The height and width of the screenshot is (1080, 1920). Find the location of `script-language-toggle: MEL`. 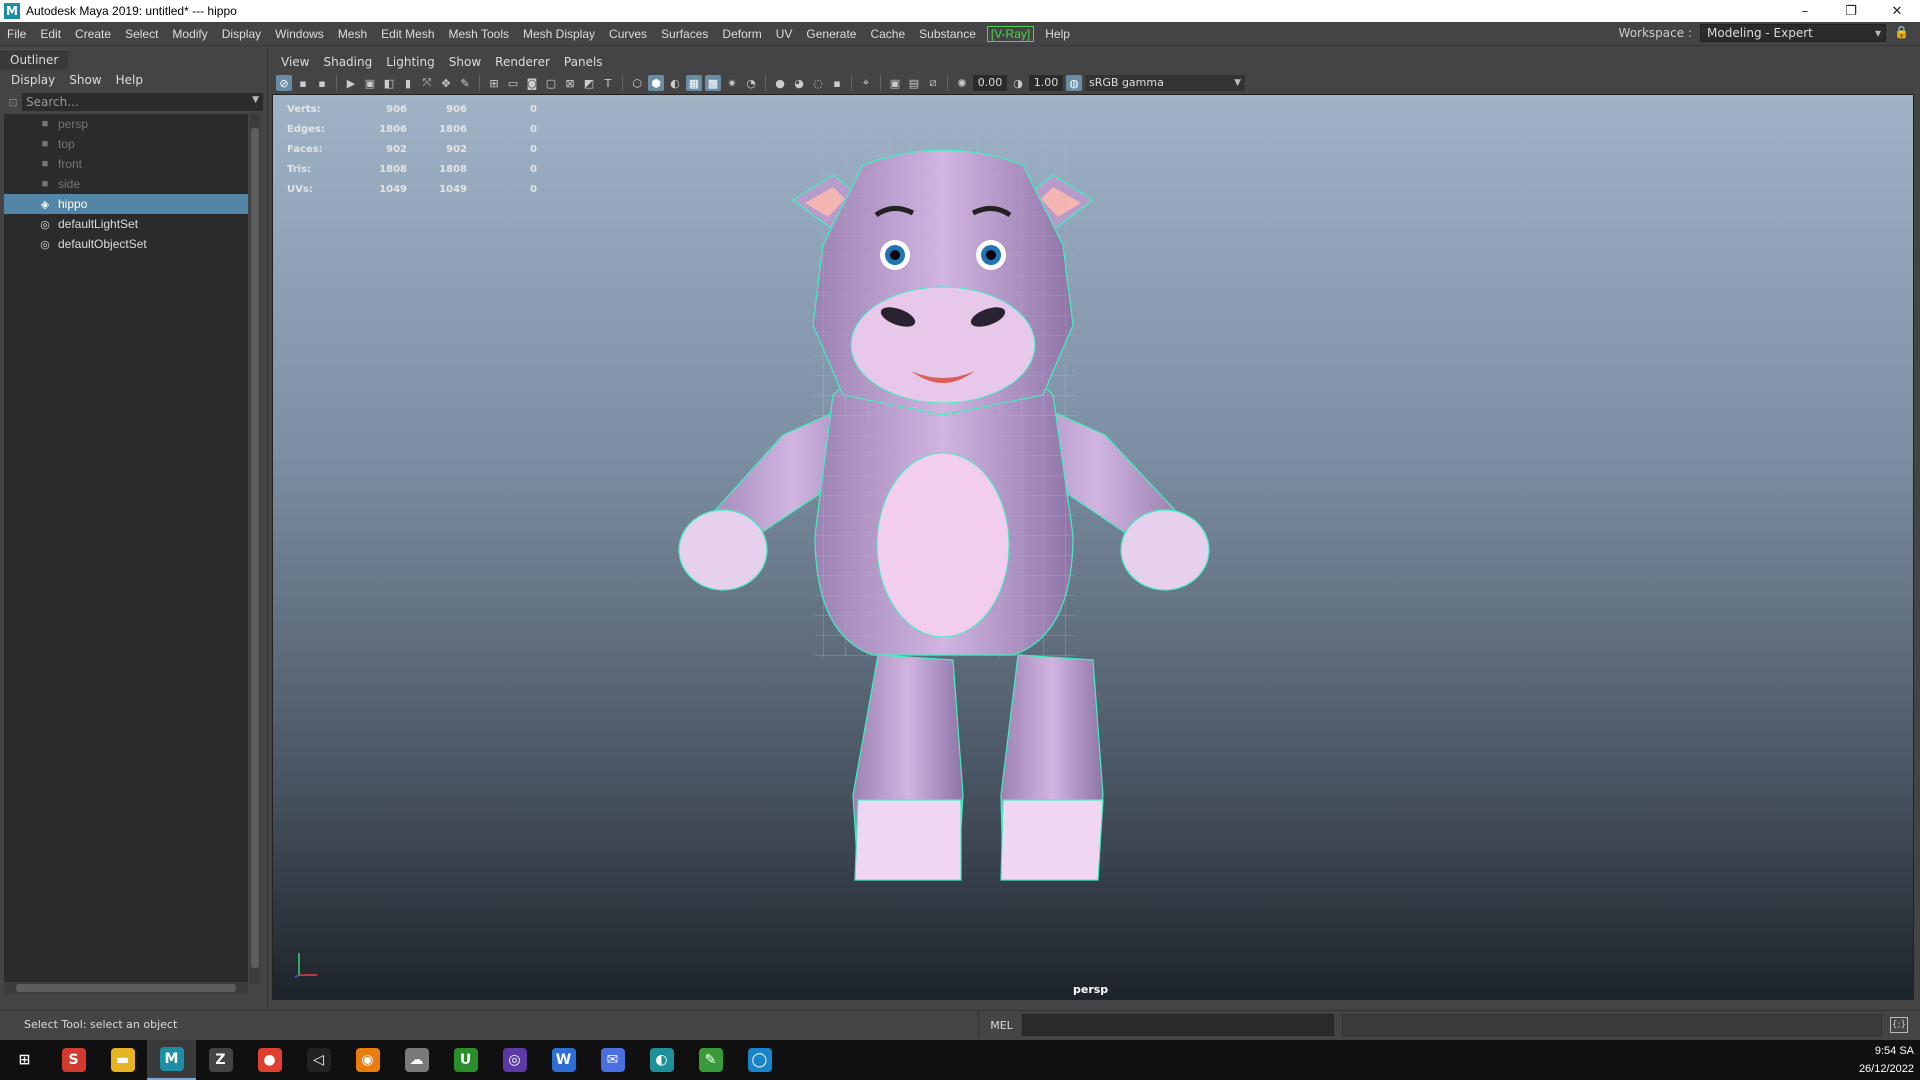

script-language-toggle: MEL is located at coordinates (1001, 1025).